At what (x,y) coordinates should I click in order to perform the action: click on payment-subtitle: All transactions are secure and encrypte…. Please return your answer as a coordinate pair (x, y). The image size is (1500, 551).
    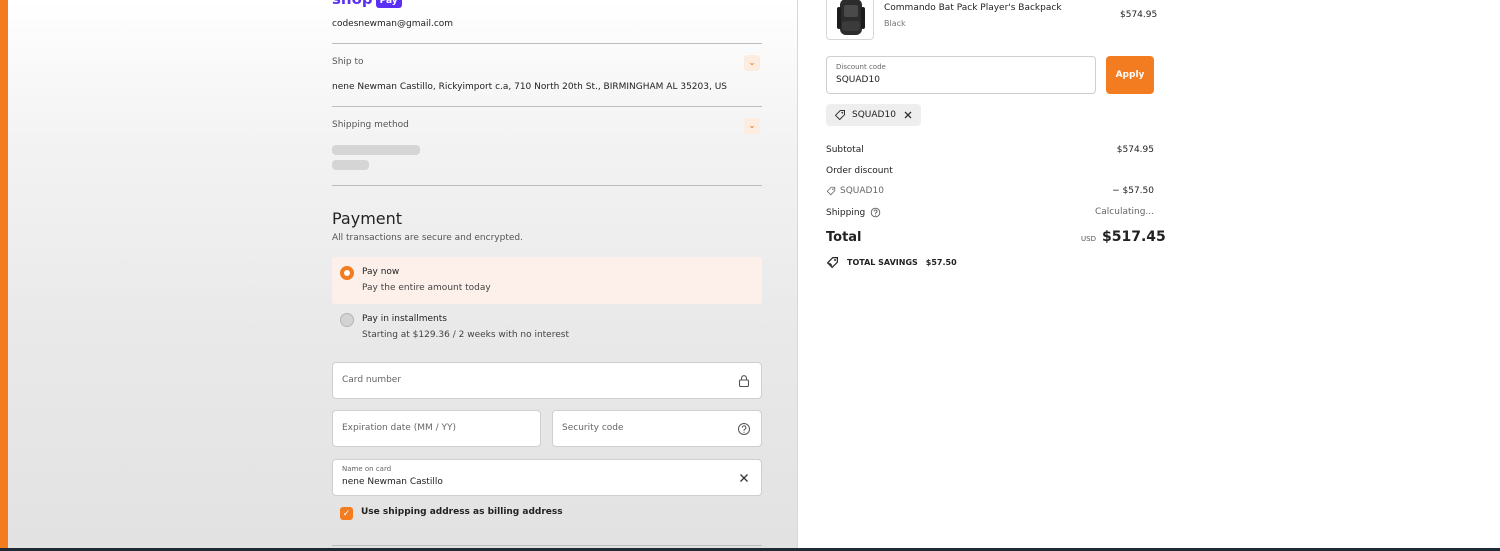
    Looking at the image, I should click on (427, 238).